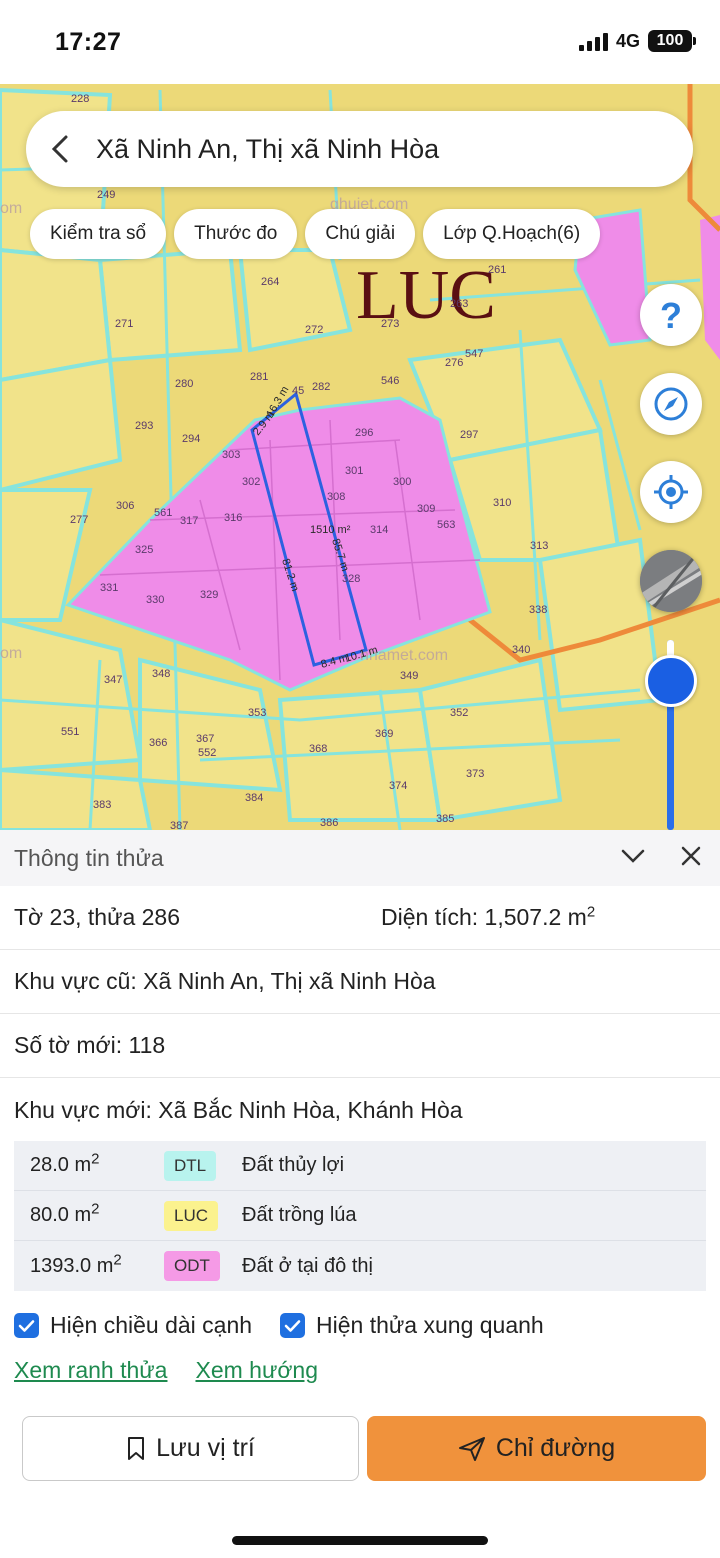  I want to click on back-arrow-icon, so click(61, 149).